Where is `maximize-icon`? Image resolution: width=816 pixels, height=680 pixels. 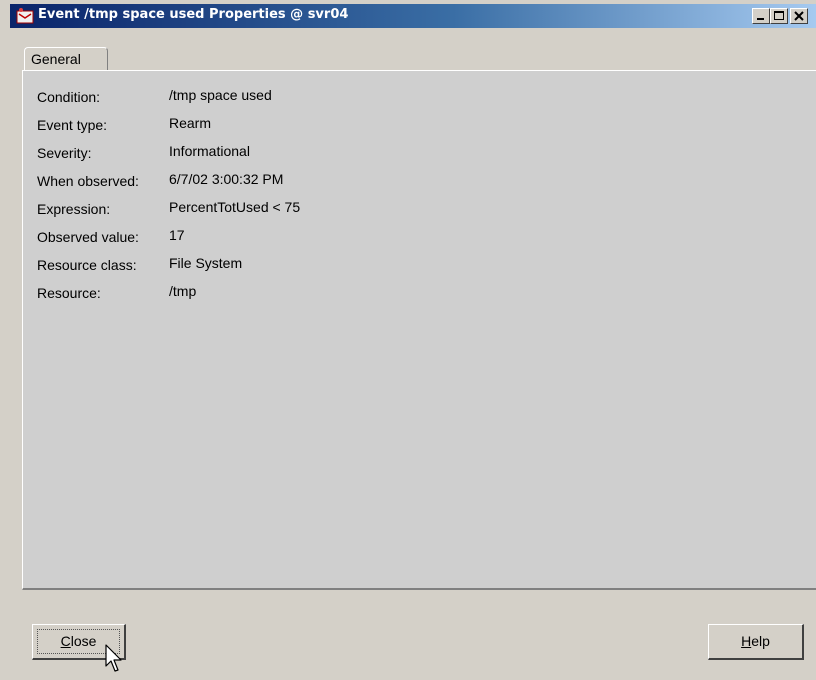 maximize-icon is located at coordinates (779, 15).